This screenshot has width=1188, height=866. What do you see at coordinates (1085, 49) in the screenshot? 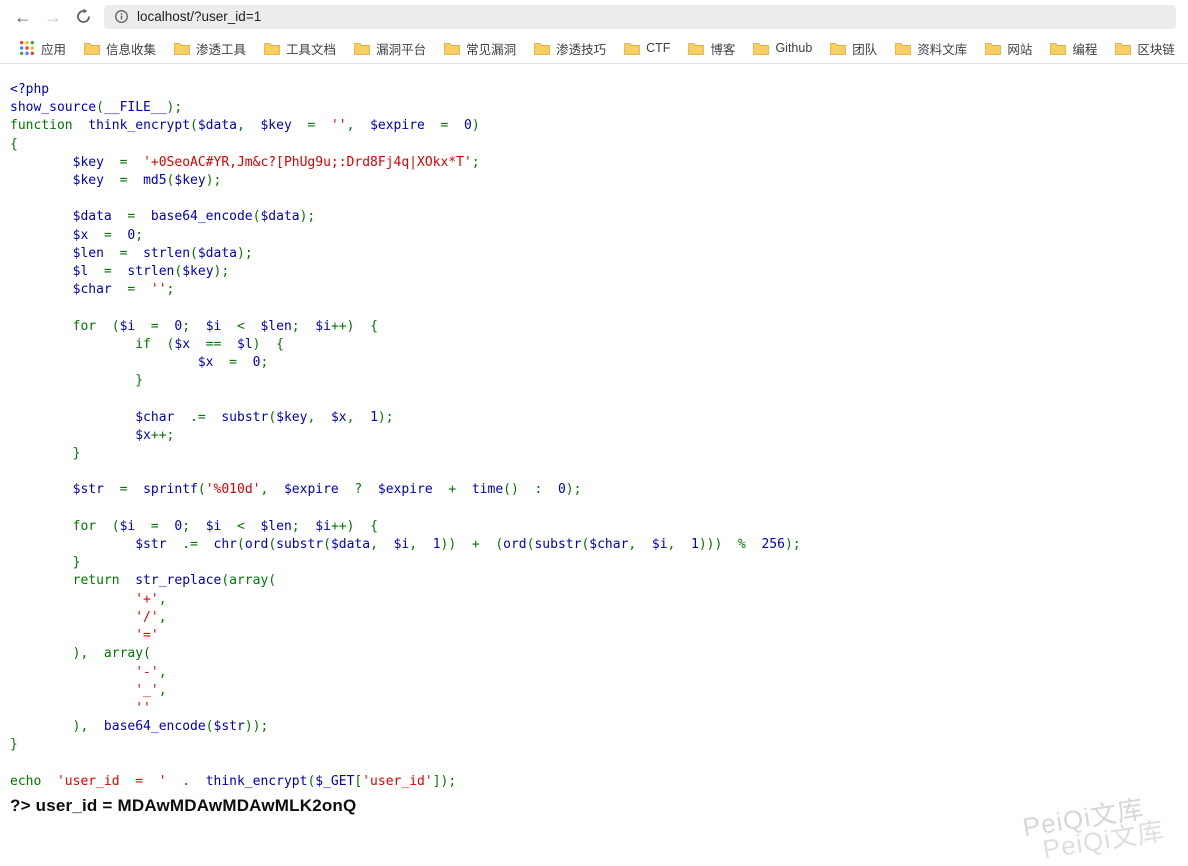
I see `bookmark-label: 编程` at bounding box center [1085, 49].